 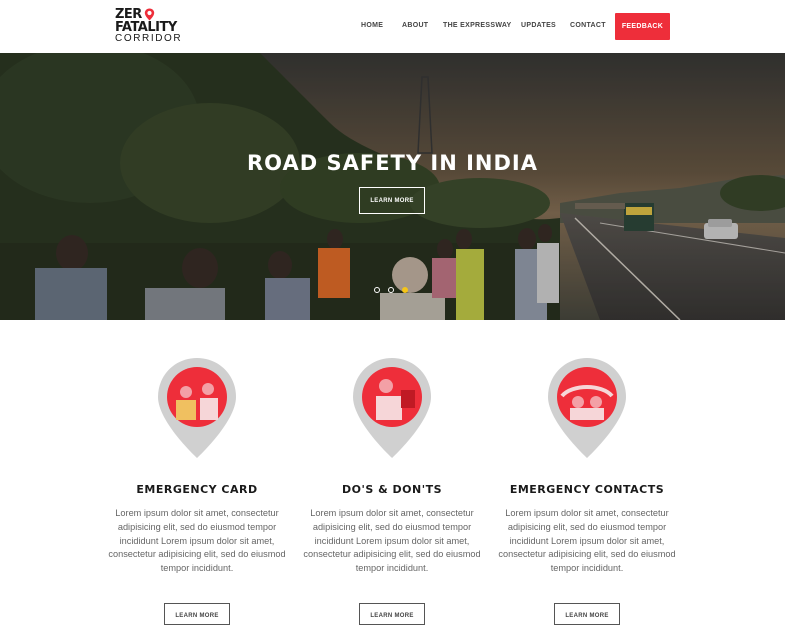 I want to click on nav-the-expressway: THE EXPRESSWAY, so click(x=477, y=25).